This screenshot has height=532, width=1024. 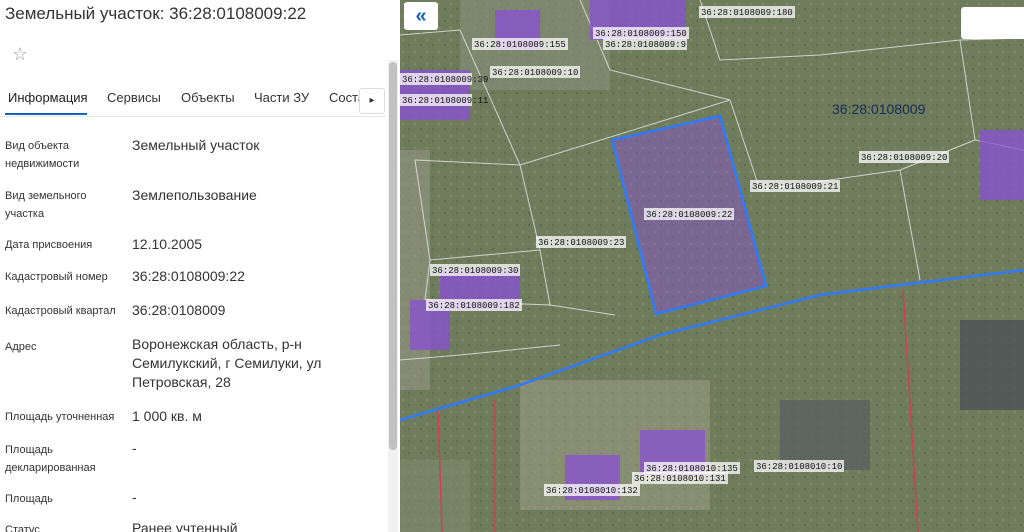 What do you see at coordinates (689, 215) in the screenshot?
I see `parcel-label: 36:28:0108009:22` at bounding box center [689, 215].